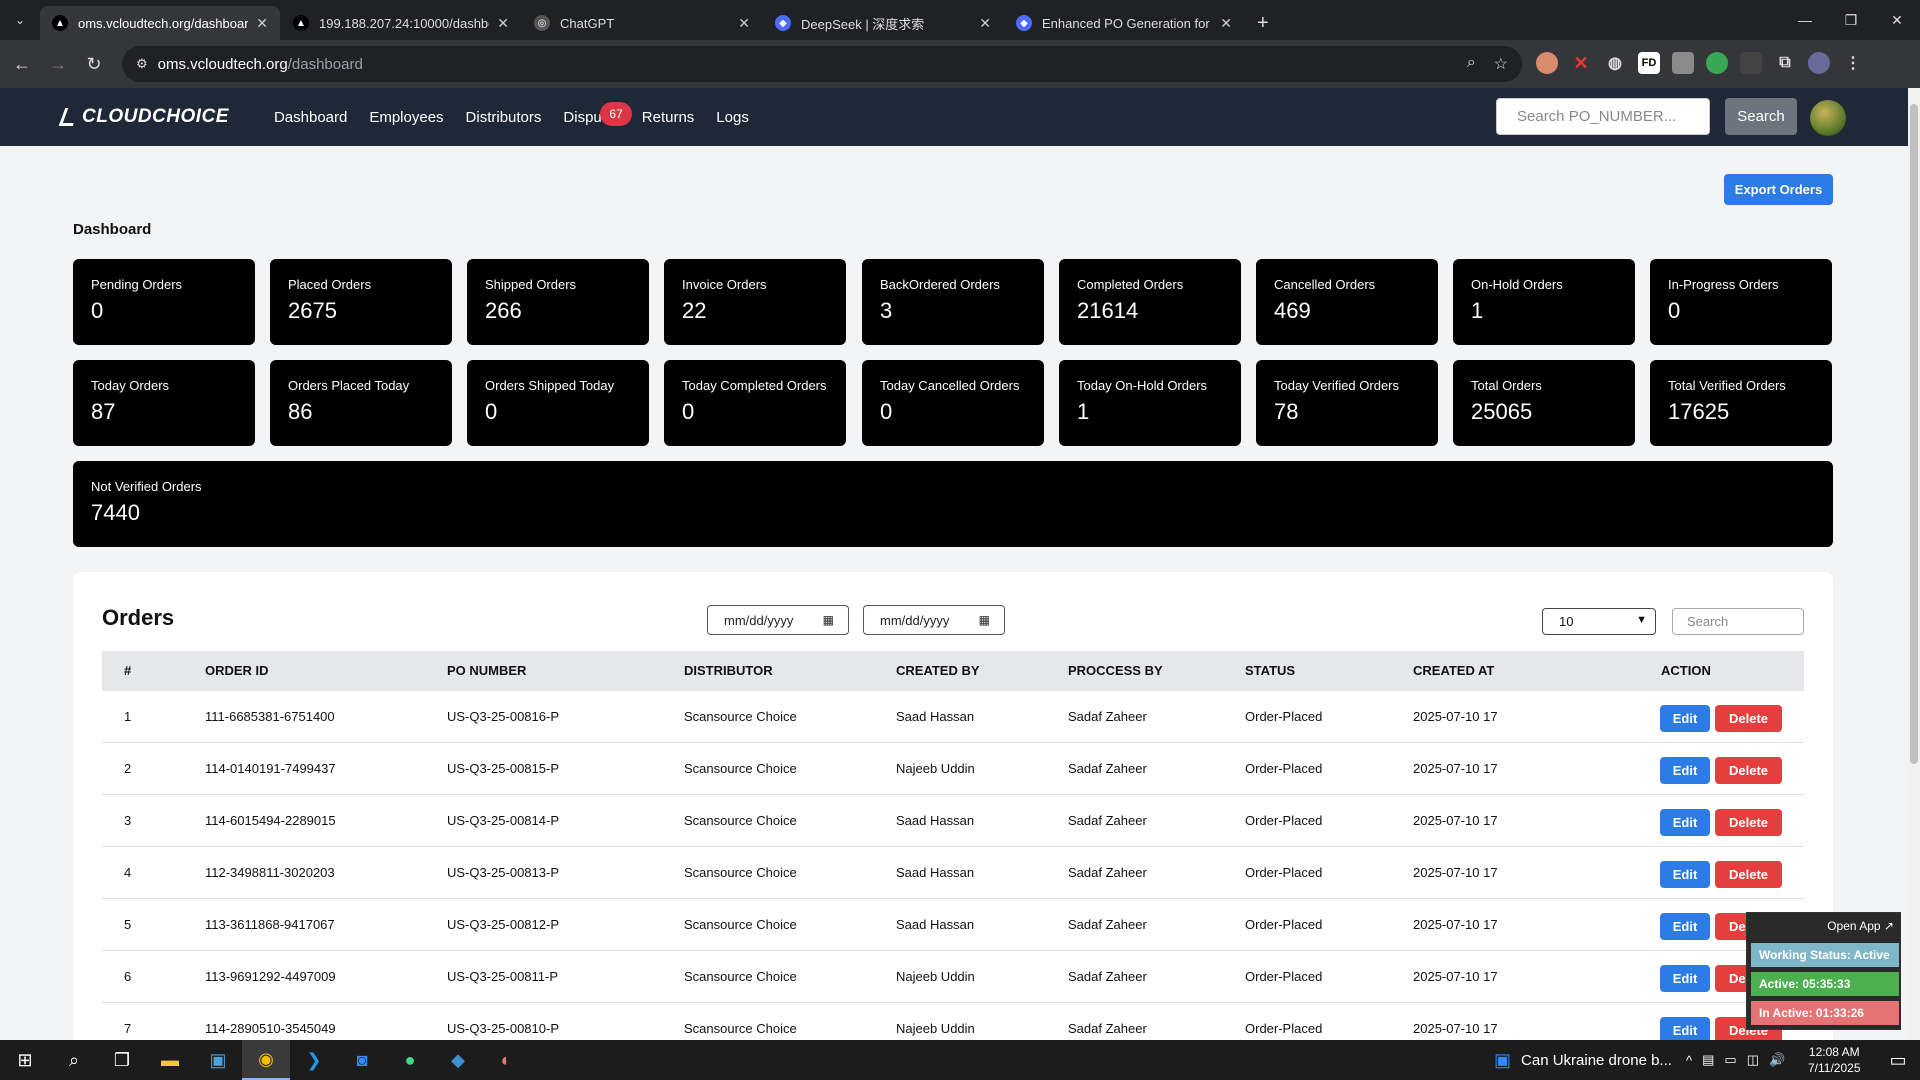 The image size is (1920, 1080). Describe the element at coordinates (1819, 63) in the screenshot. I see `profile-avatar-icon` at that location.